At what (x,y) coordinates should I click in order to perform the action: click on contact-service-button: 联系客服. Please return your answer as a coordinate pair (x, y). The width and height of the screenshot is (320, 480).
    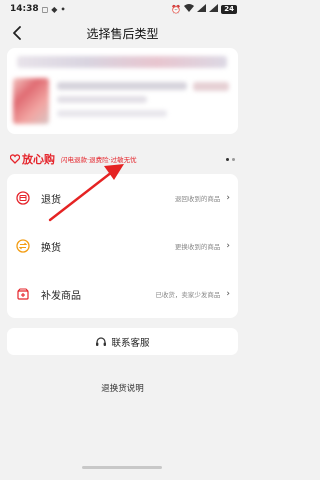
    Looking at the image, I should click on (122, 341).